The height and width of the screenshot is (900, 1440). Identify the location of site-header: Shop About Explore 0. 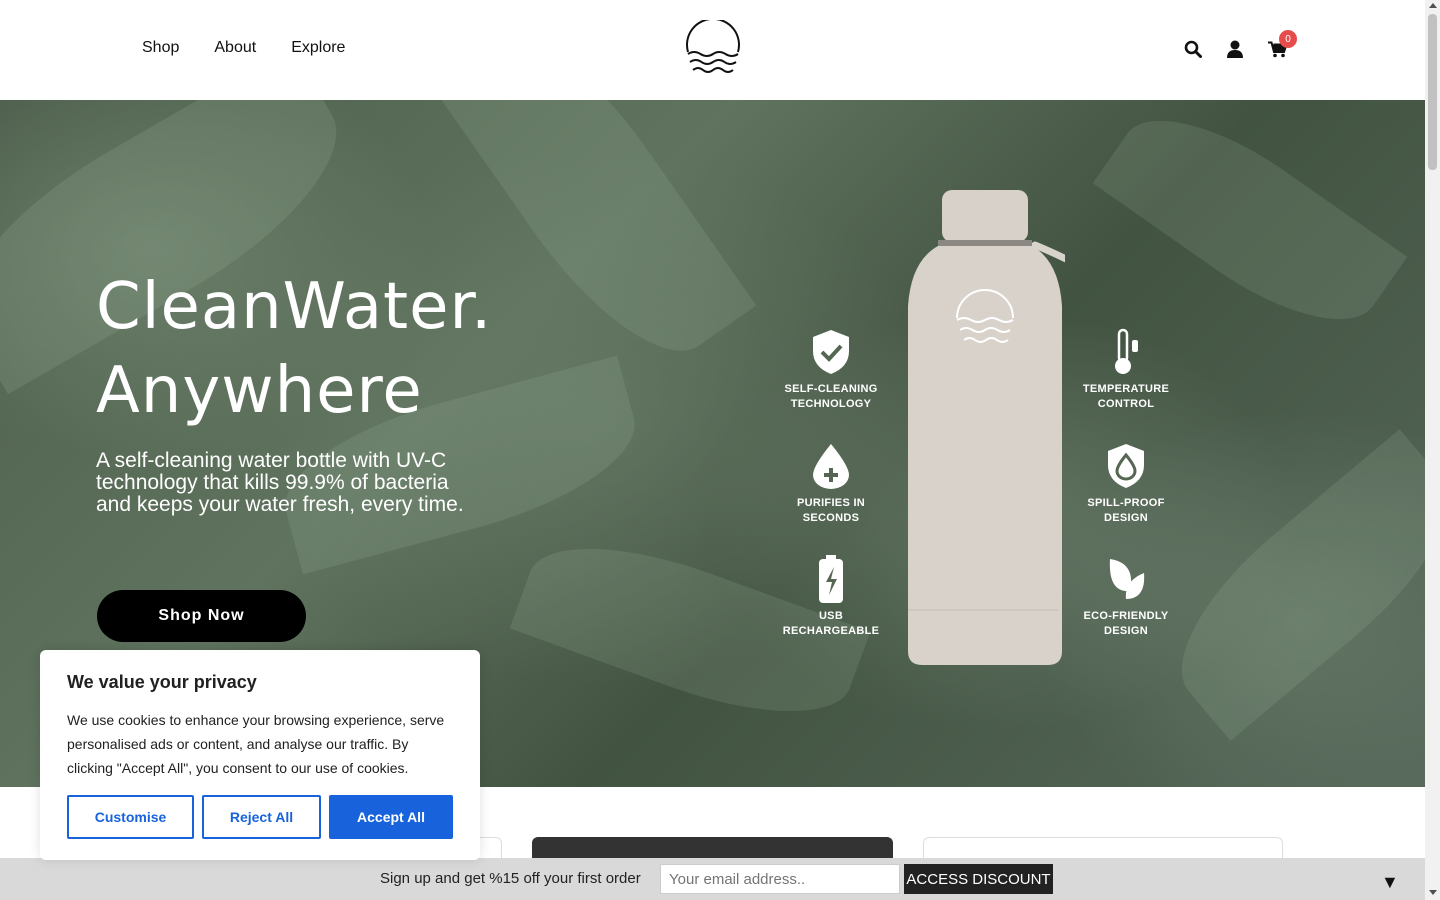
(712, 50).